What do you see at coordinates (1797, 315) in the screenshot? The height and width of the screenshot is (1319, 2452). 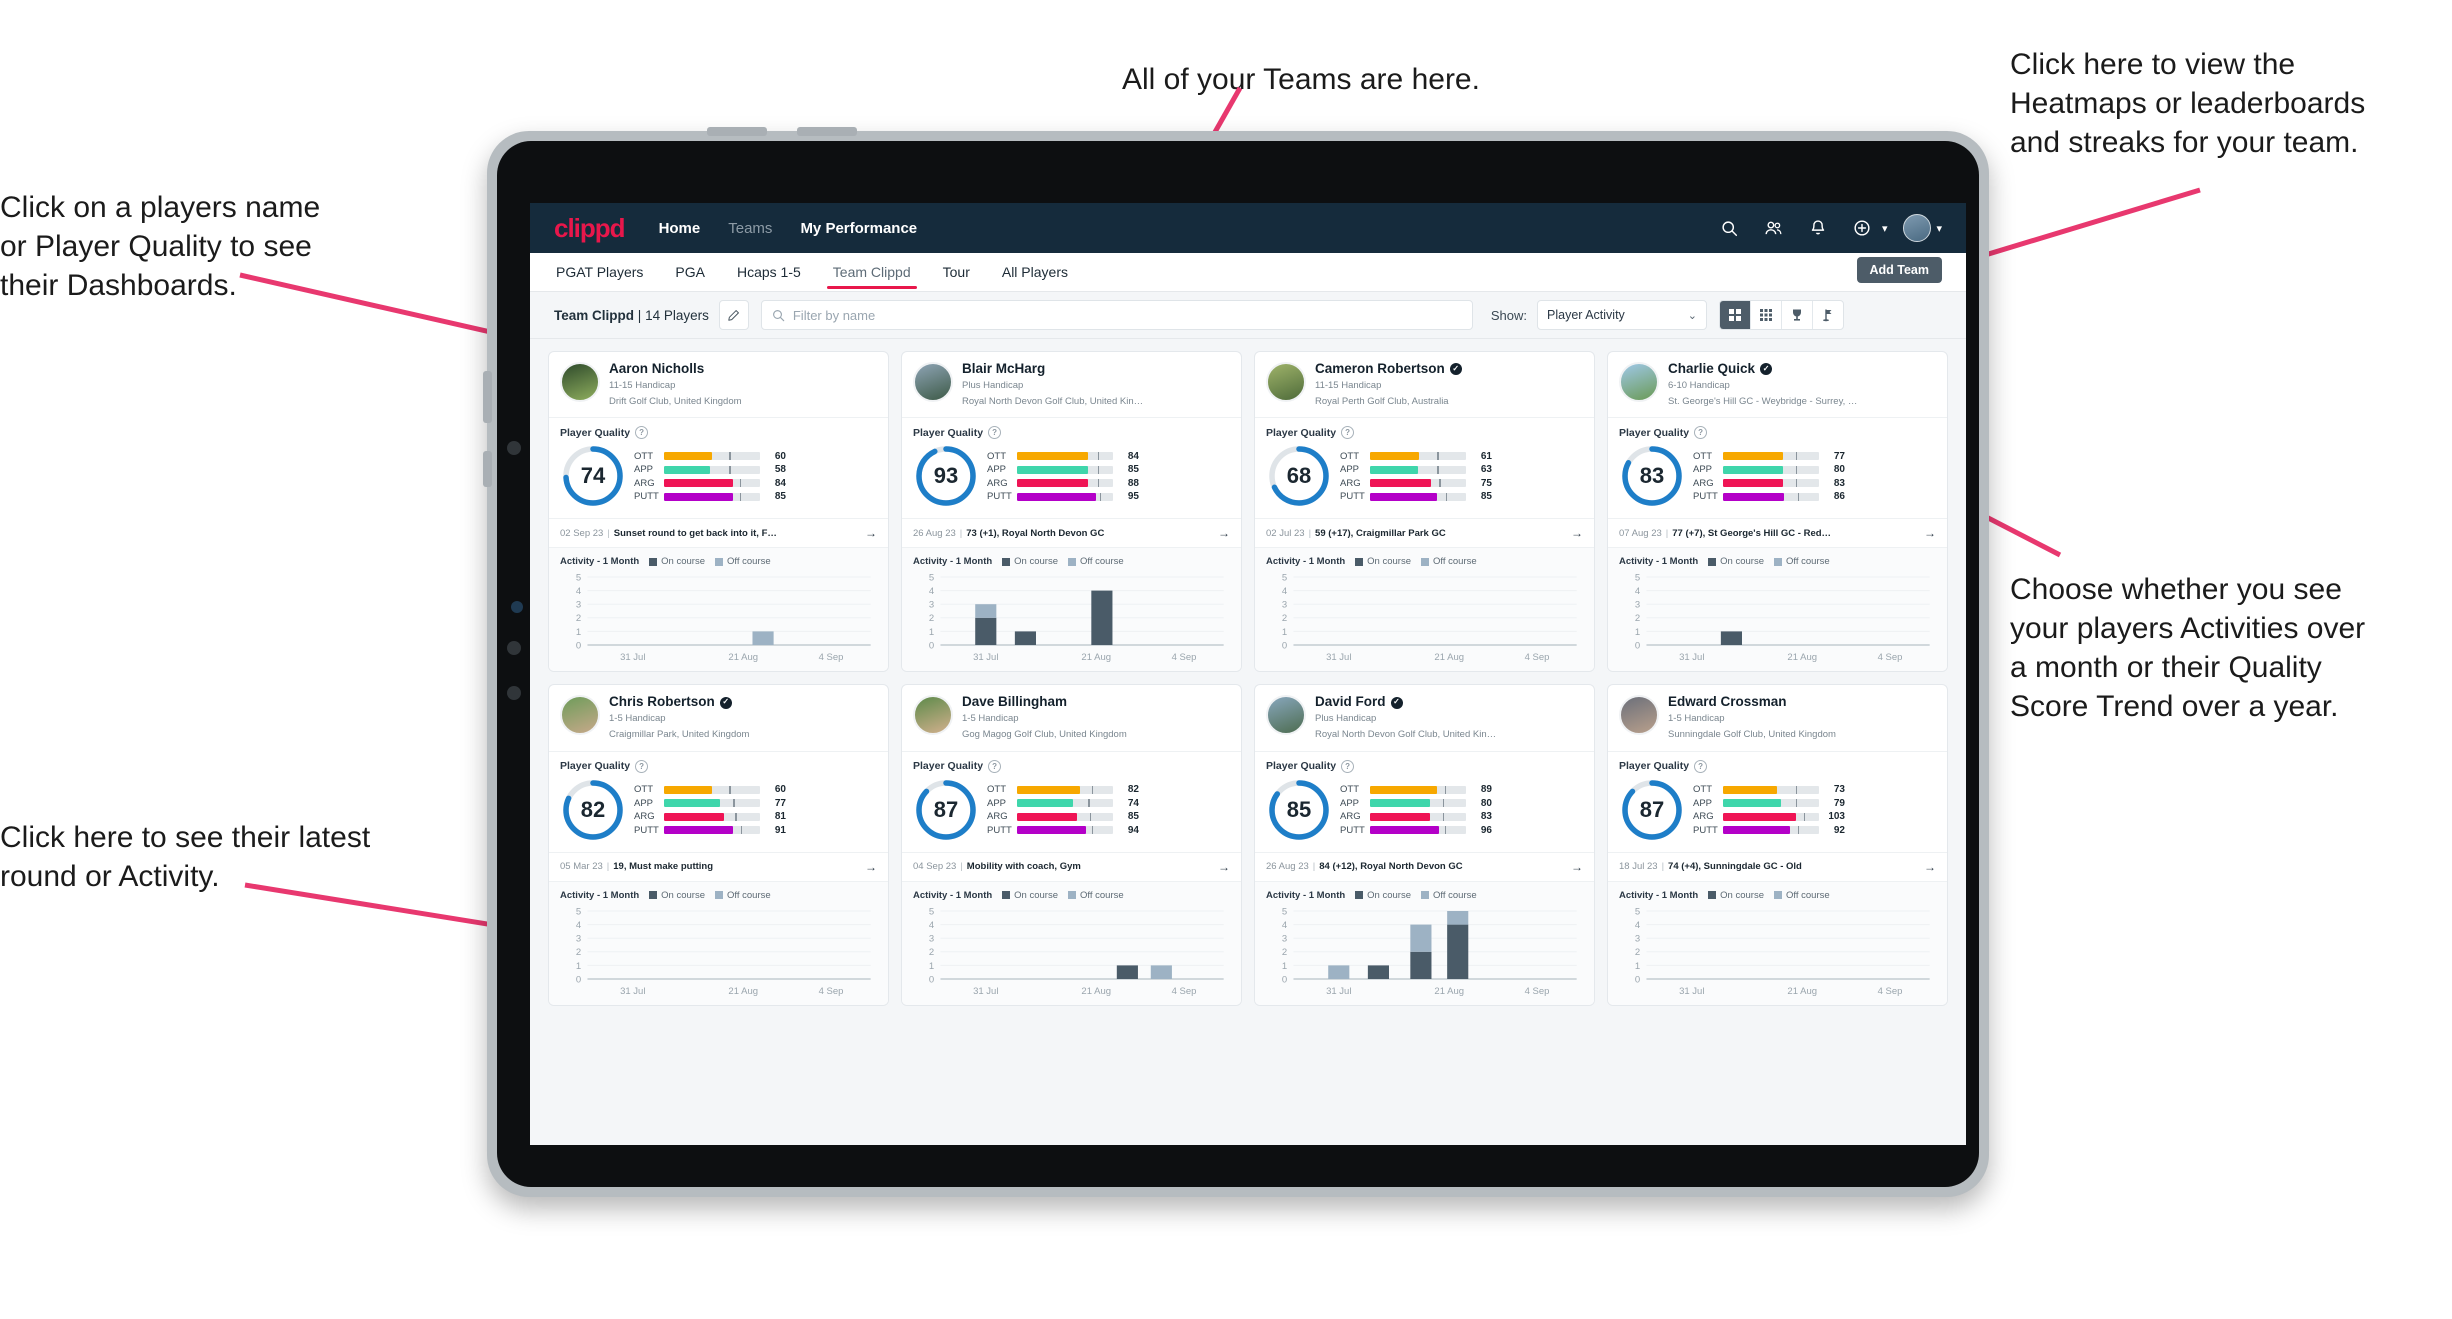 I see `trophy-icon` at bounding box center [1797, 315].